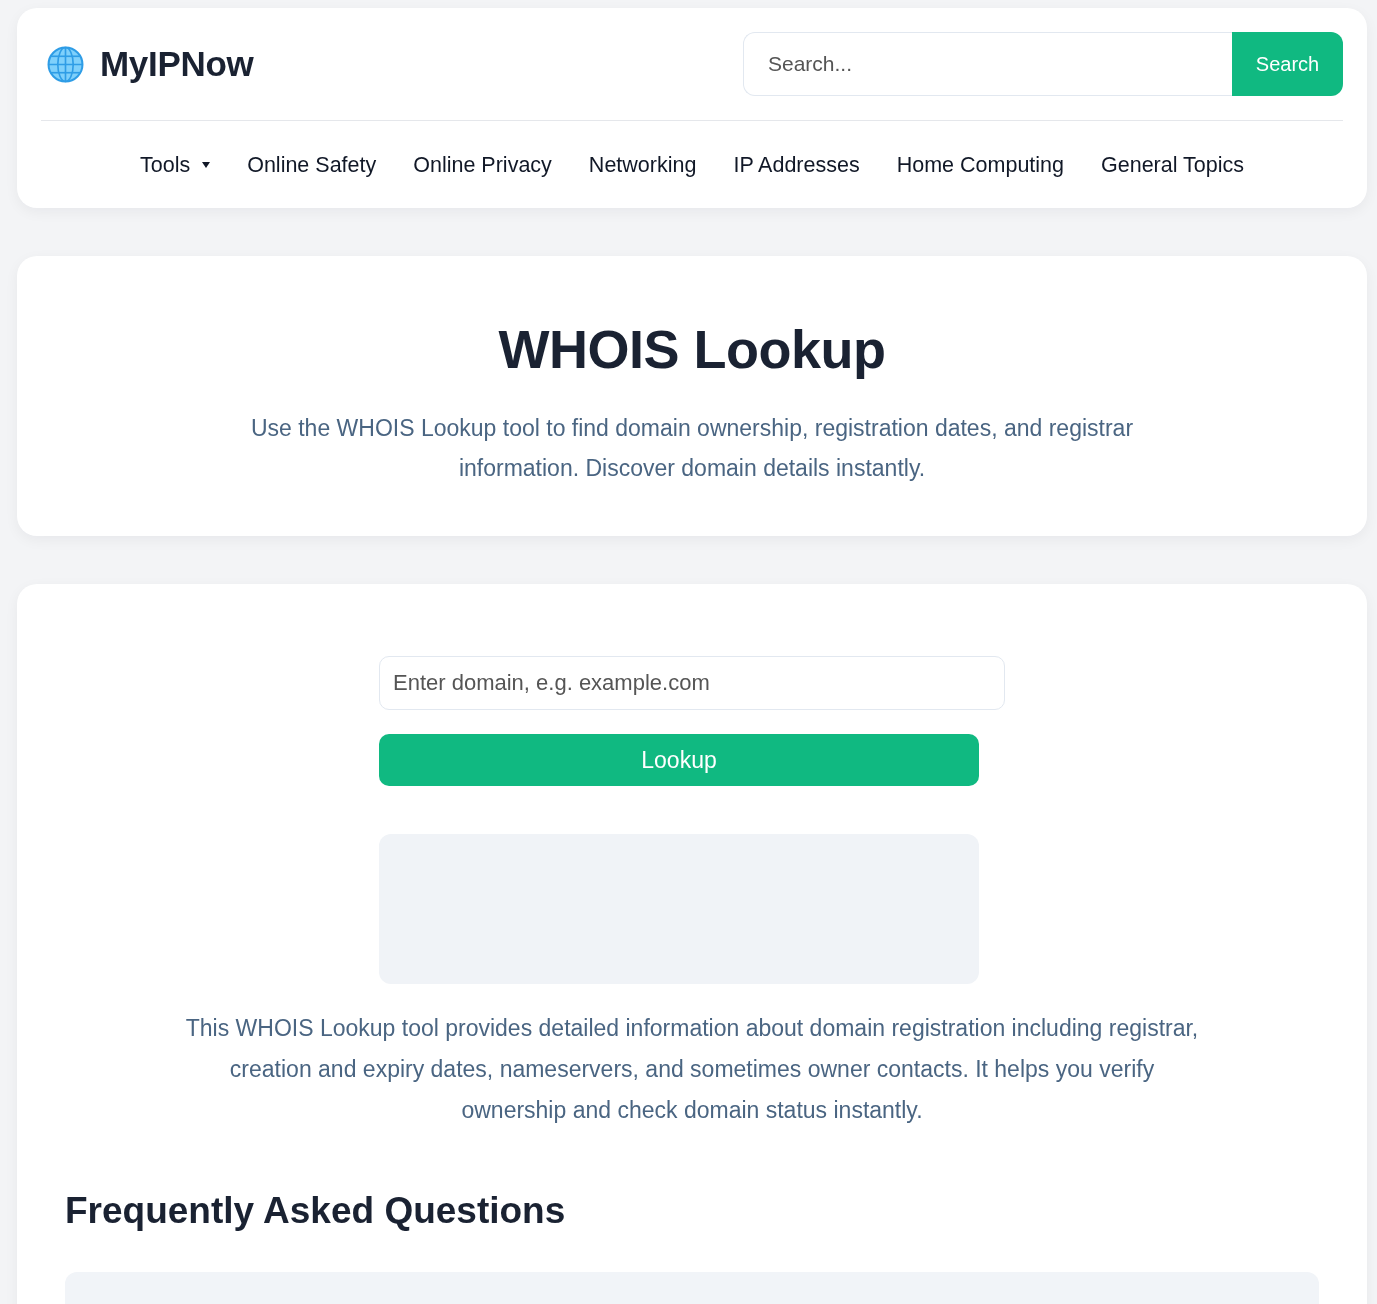  I want to click on globe-icon, so click(65, 64).